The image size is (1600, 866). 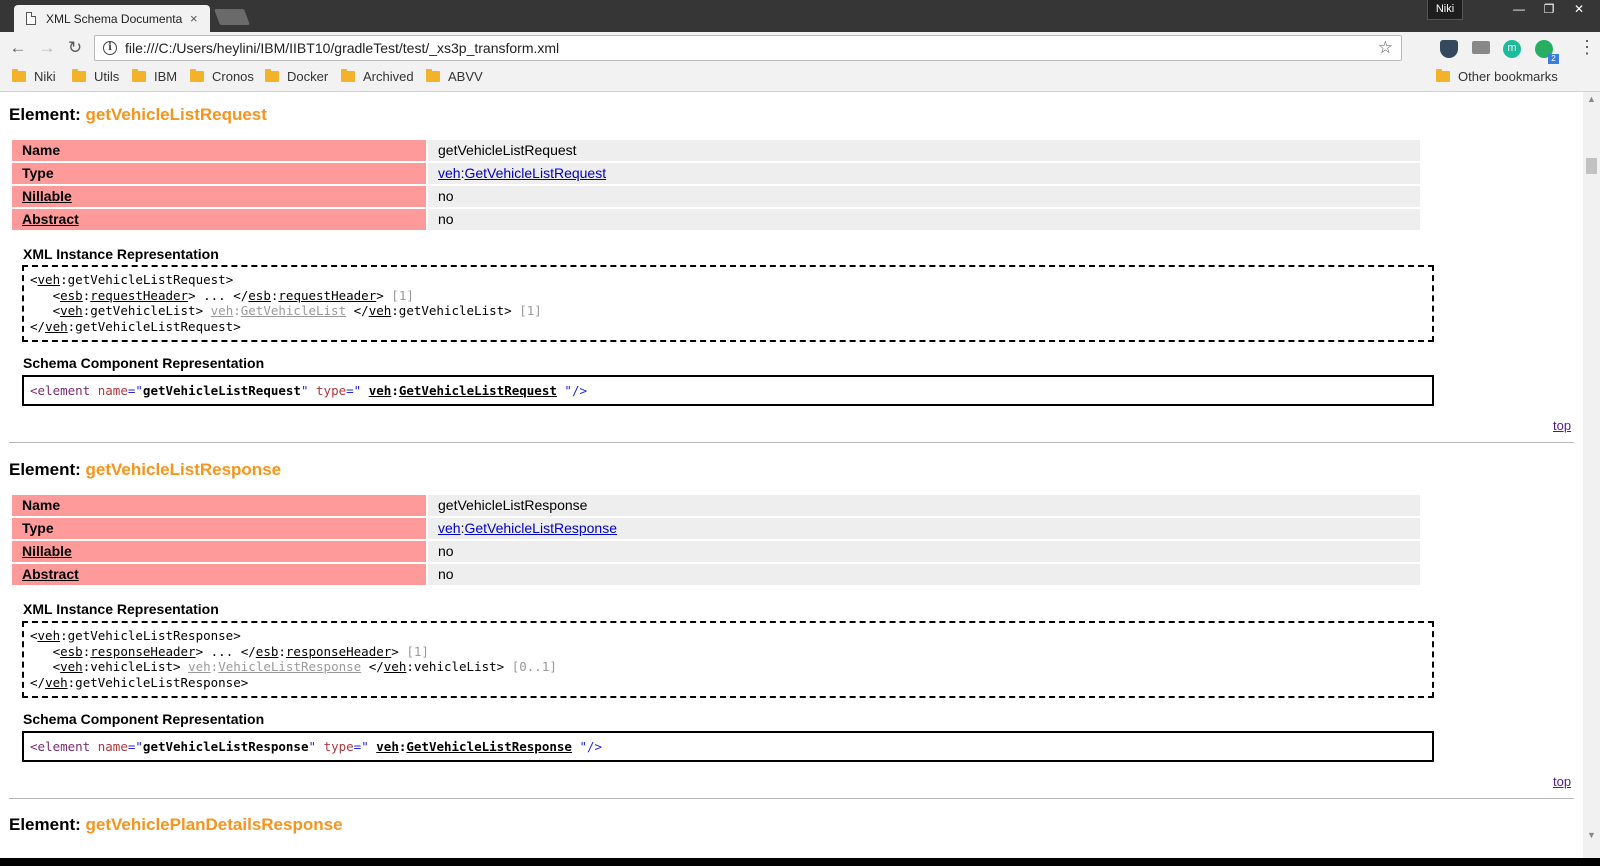 What do you see at coordinates (1481, 47) in the screenshot?
I see `monitor-extension-icon` at bounding box center [1481, 47].